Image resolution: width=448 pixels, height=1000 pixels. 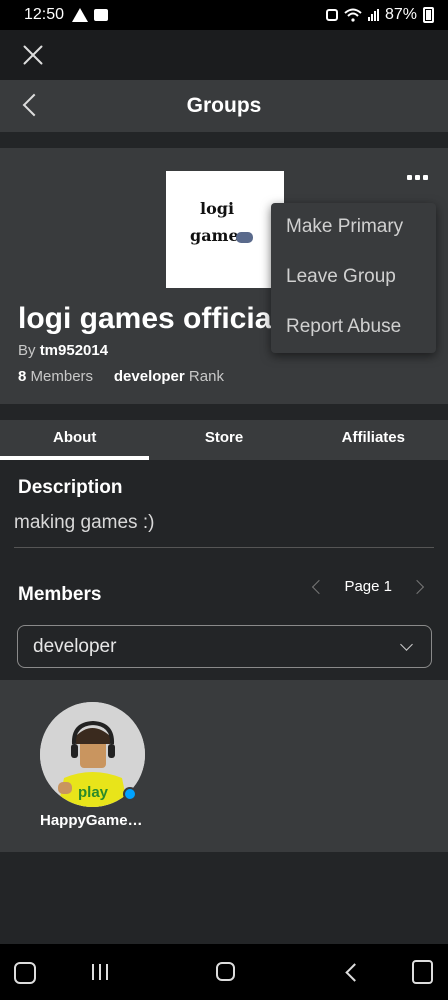 What do you see at coordinates (373, 440) in the screenshot?
I see `tab-affiliates: Affiliates` at bounding box center [373, 440].